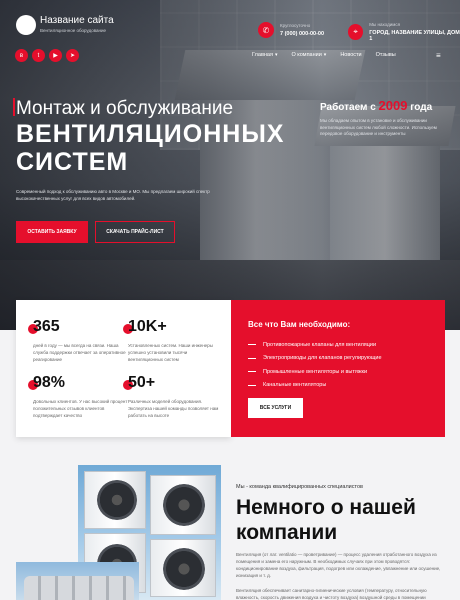 The image size is (460, 600). What do you see at coordinates (49, 382) in the screenshot?
I see `stat-number: 98%` at bounding box center [49, 382].